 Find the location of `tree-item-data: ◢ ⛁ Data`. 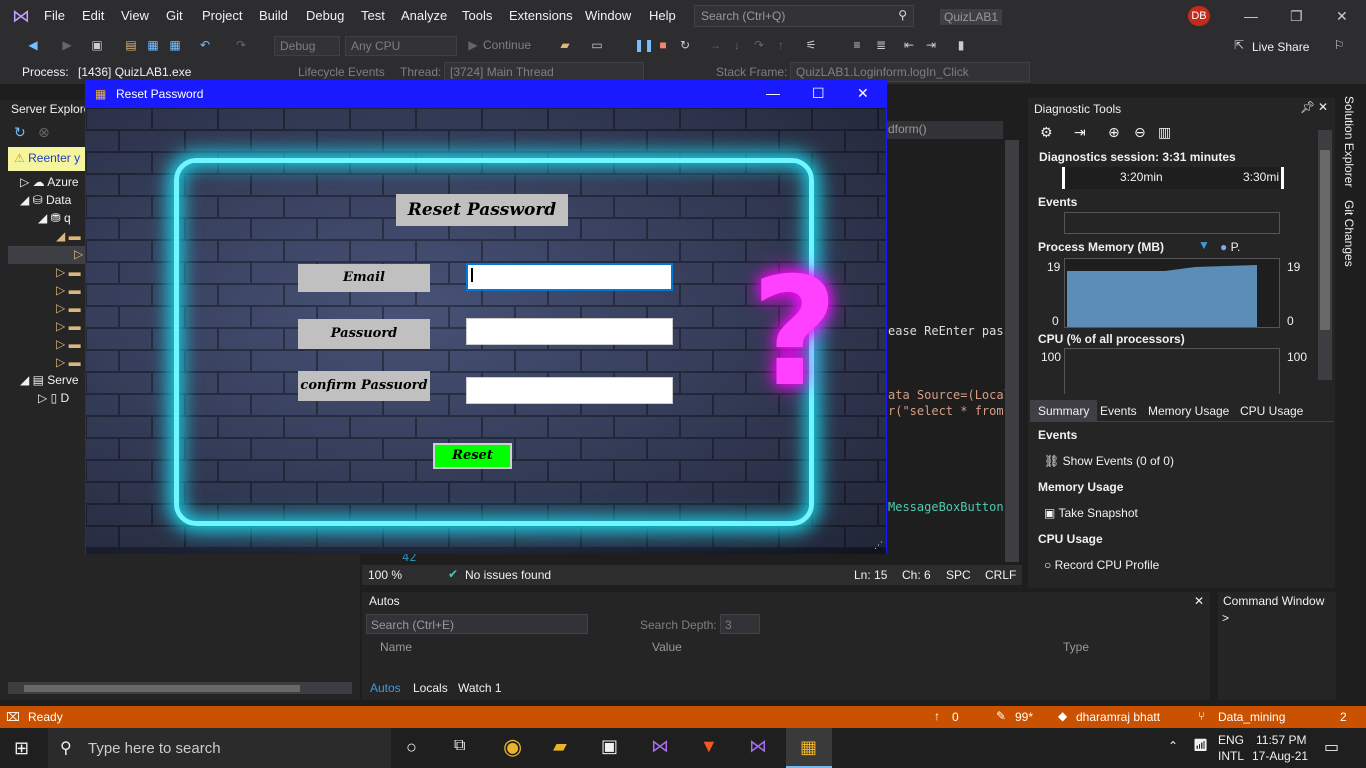

tree-item-data: ◢ ⛁ Data is located at coordinates (45, 200).